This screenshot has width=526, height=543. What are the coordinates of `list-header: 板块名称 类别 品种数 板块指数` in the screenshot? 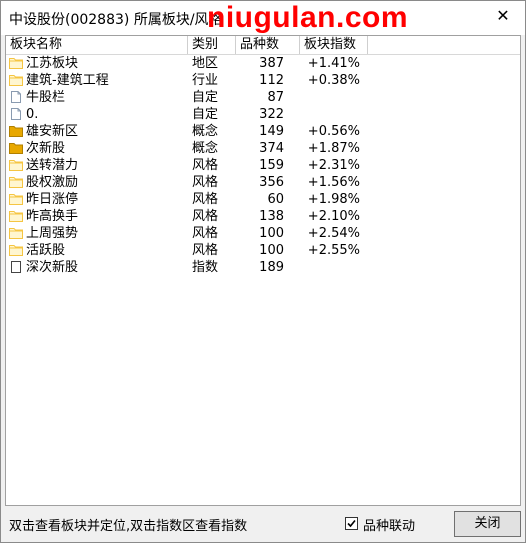 It's located at (263, 45).